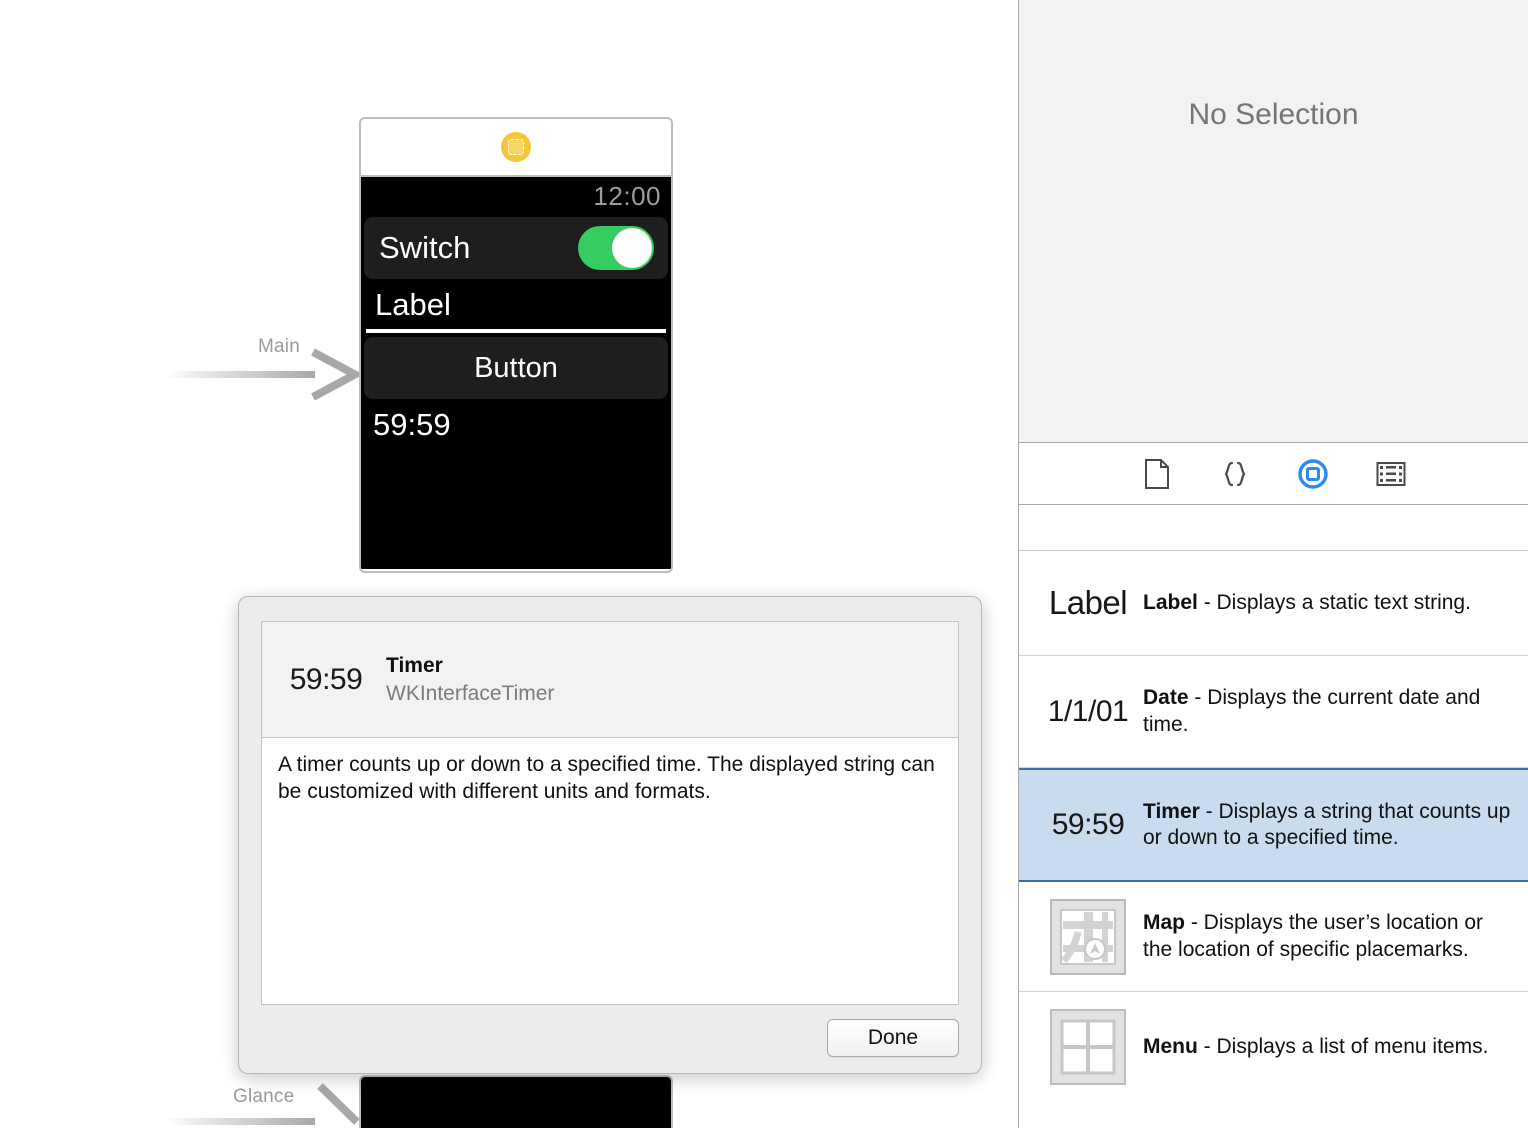 The height and width of the screenshot is (1128, 1528). What do you see at coordinates (1313, 474) in the screenshot?
I see `object-library-icon` at bounding box center [1313, 474].